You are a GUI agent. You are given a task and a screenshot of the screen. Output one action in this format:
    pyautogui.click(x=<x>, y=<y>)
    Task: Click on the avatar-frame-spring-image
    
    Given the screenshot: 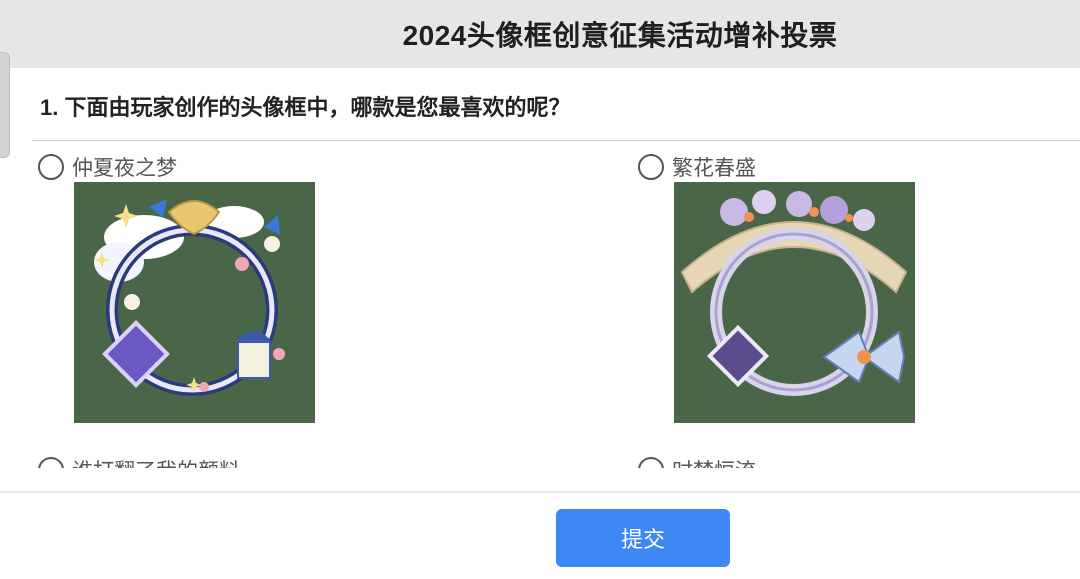 What is the action you would take?
    pyautogui.click(x=794, y=302)
    